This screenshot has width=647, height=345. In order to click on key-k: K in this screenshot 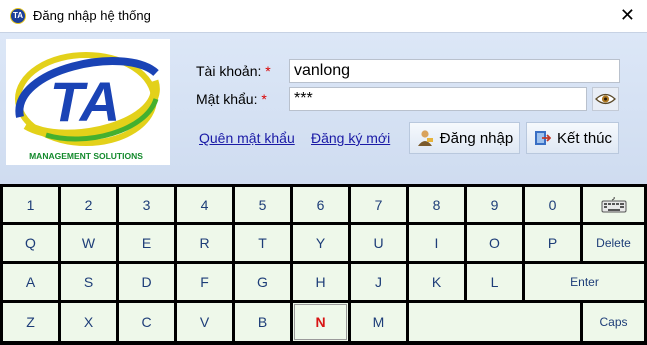, I will do `click(436, 282)`.